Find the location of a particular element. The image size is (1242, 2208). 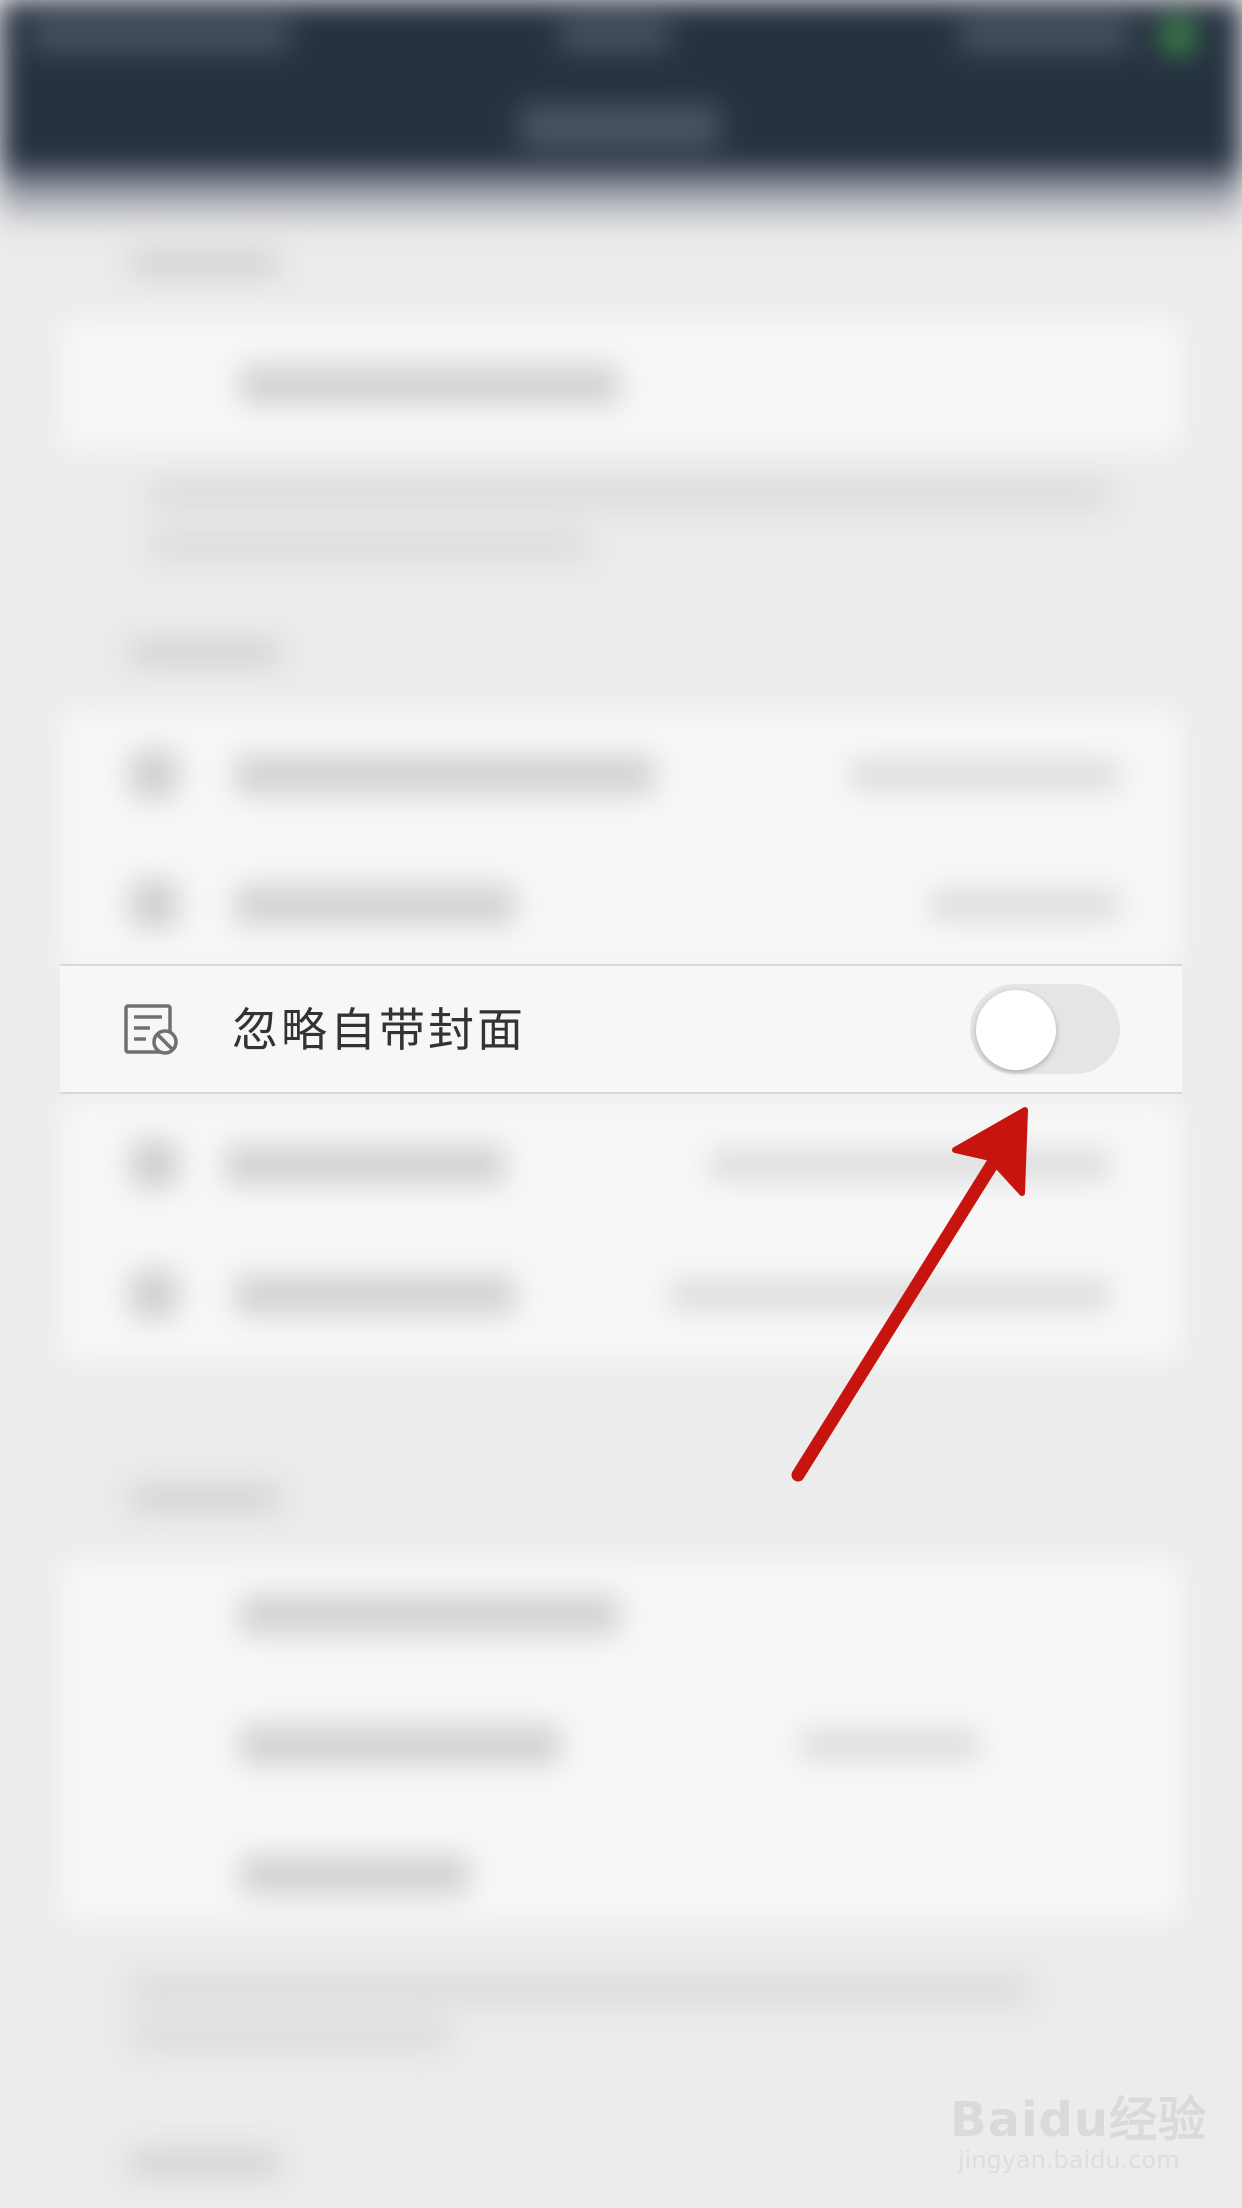

ignore-cover-toggle is located at coordinates (1045, 1029).